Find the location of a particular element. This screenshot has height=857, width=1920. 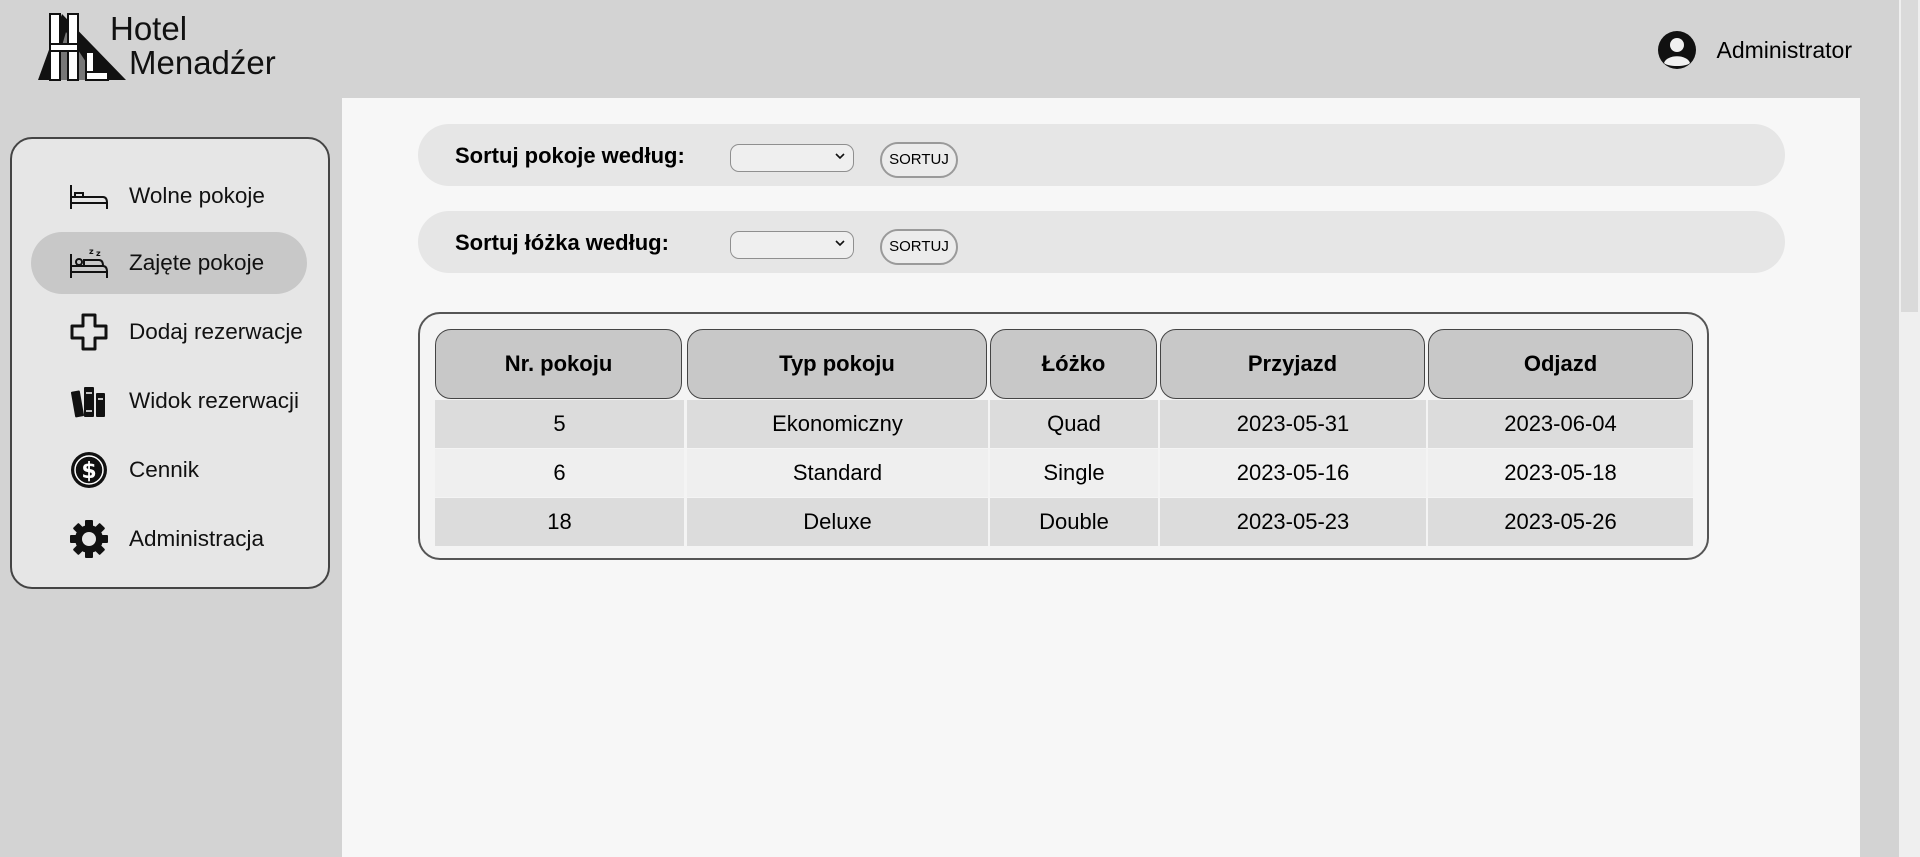

sort-beds-bar: Sortuj łóżka według: SORTUJ is located at coordinates (1101, 242).